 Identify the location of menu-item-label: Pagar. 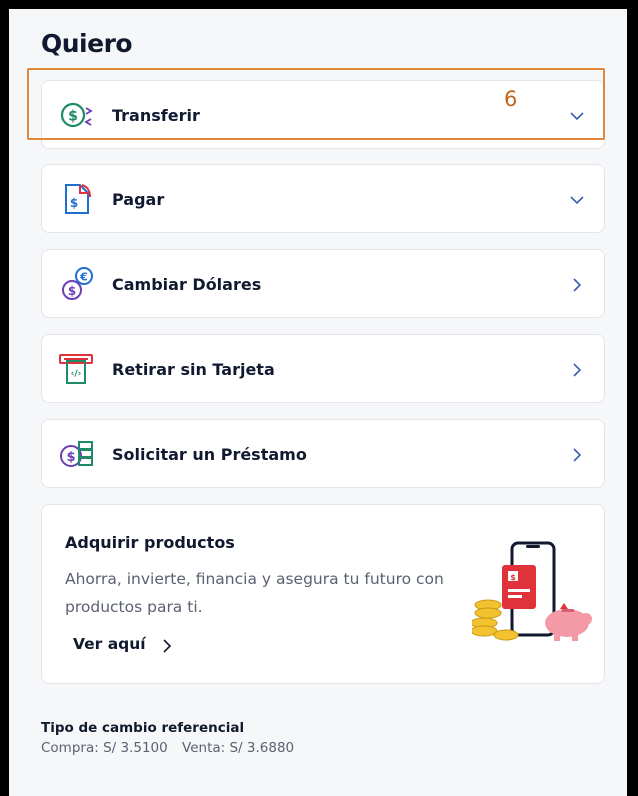
(138, 199).